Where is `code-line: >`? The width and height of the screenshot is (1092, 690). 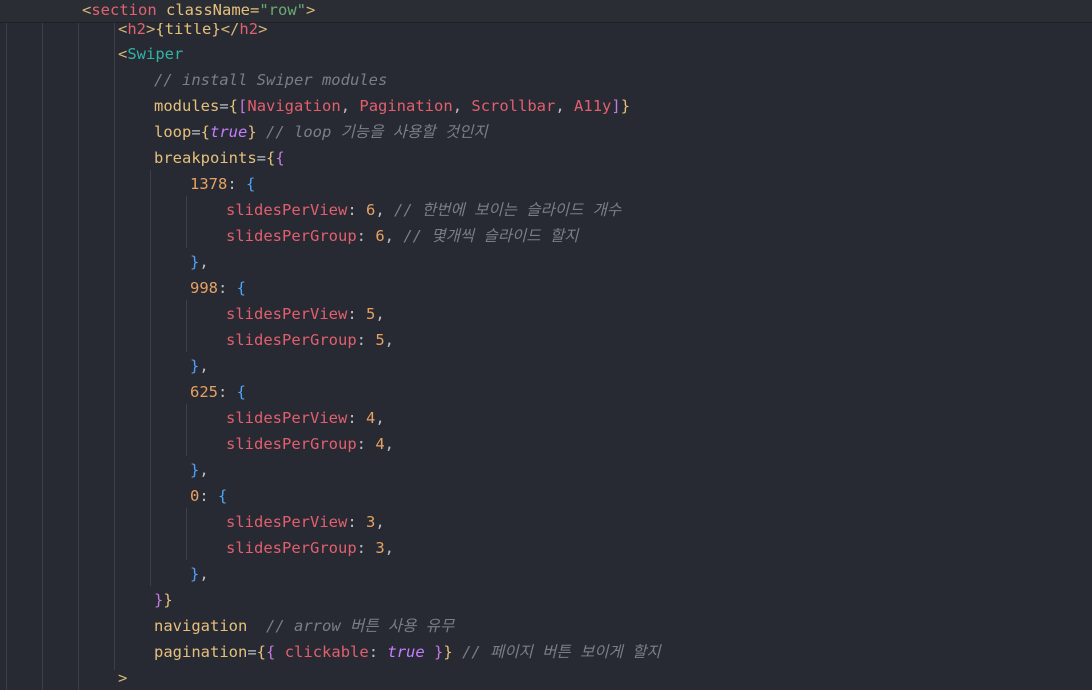
code-line: > is located at coordinates (122, 677).